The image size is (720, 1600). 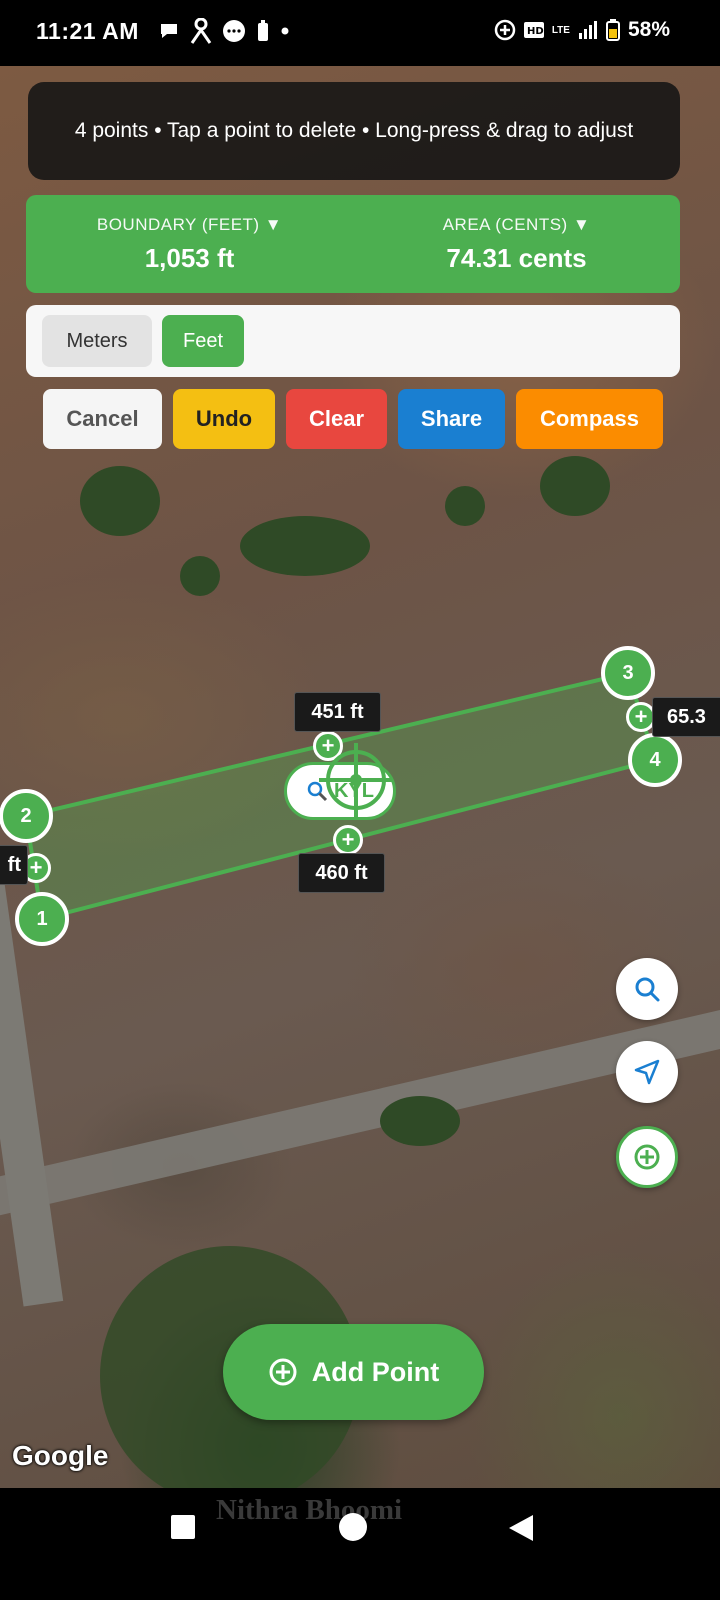 What do you see at coordinates (203, 341) in the screenshot?
I see `feet-button: Feet` at bounding box center [203, 341].